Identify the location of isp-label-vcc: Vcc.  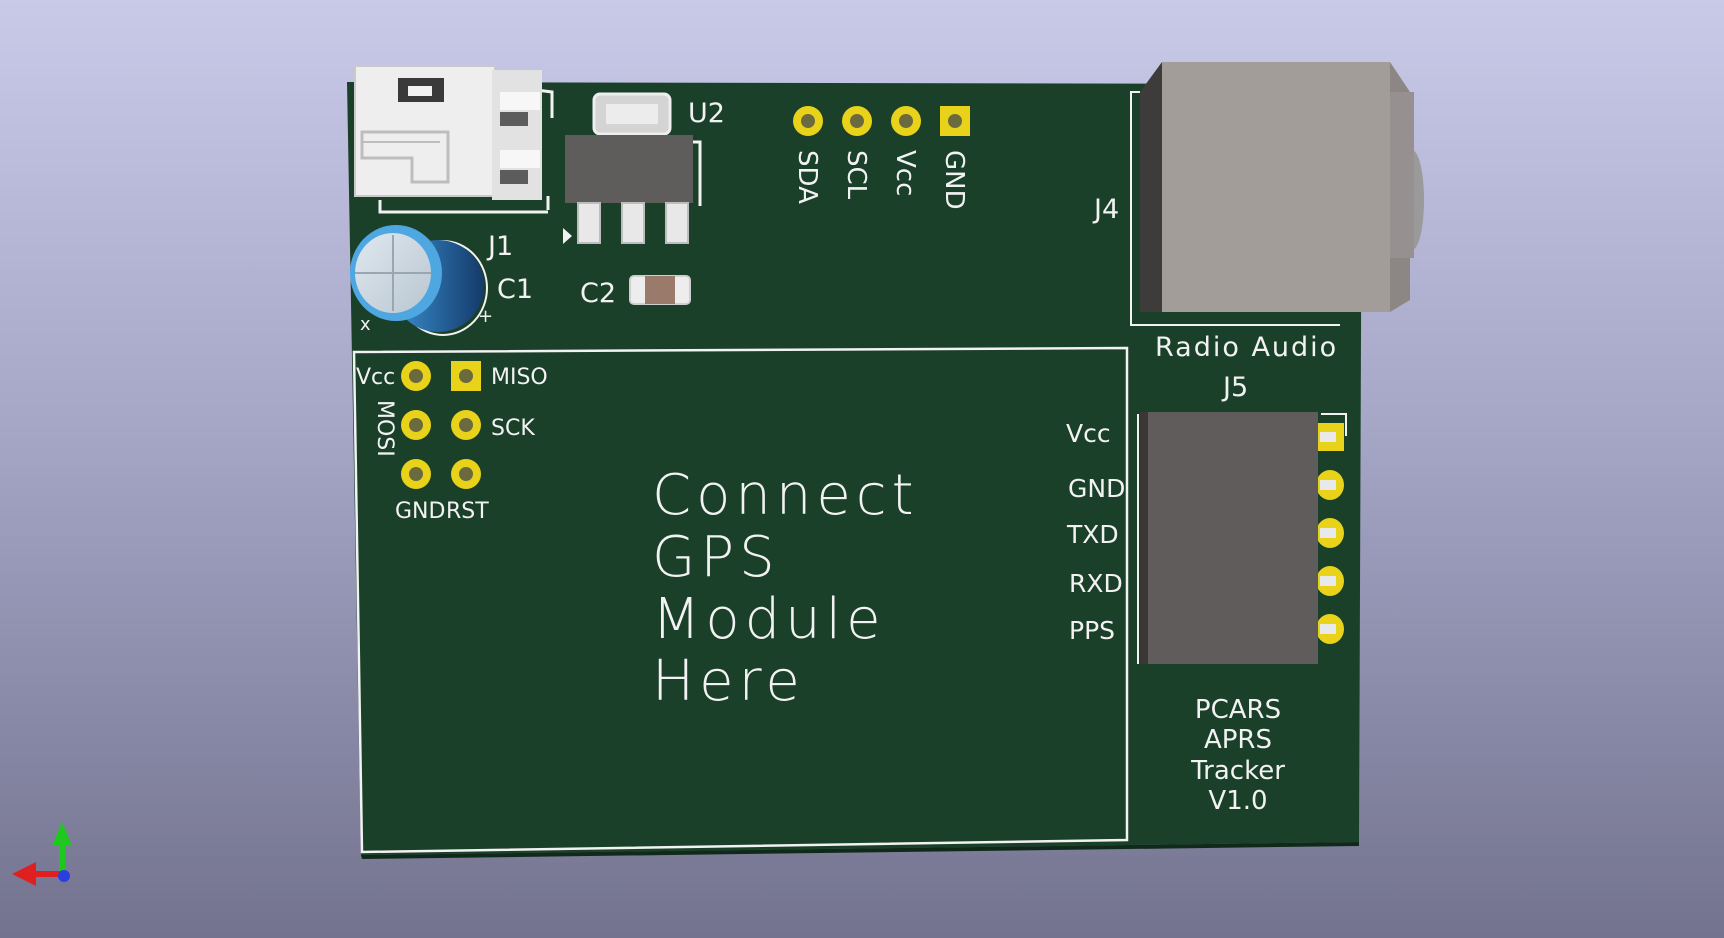
(375, 377).